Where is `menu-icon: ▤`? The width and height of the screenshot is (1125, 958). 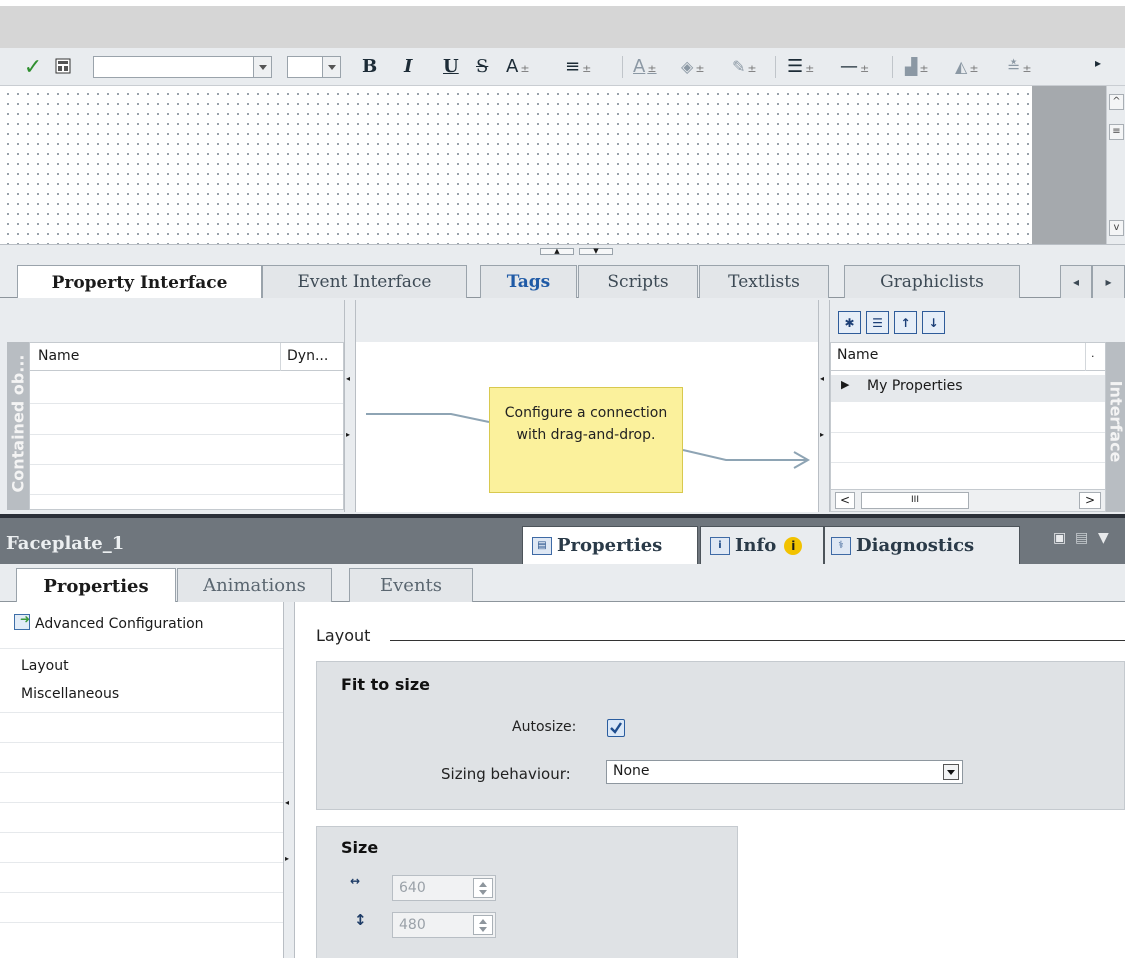 menu-icon: ▤ is located at coordinates (1081, 538).